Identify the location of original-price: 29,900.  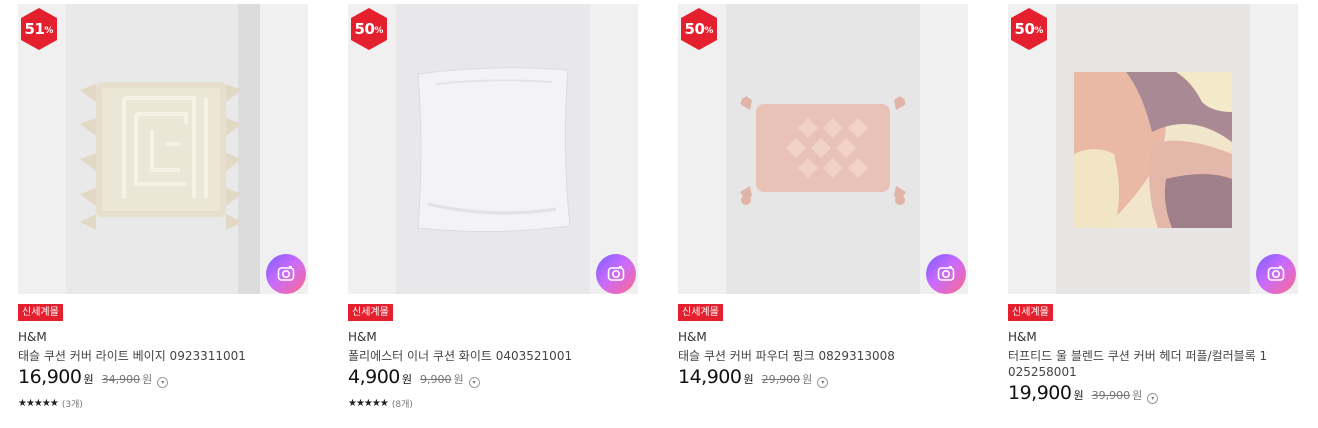
(781, 379).